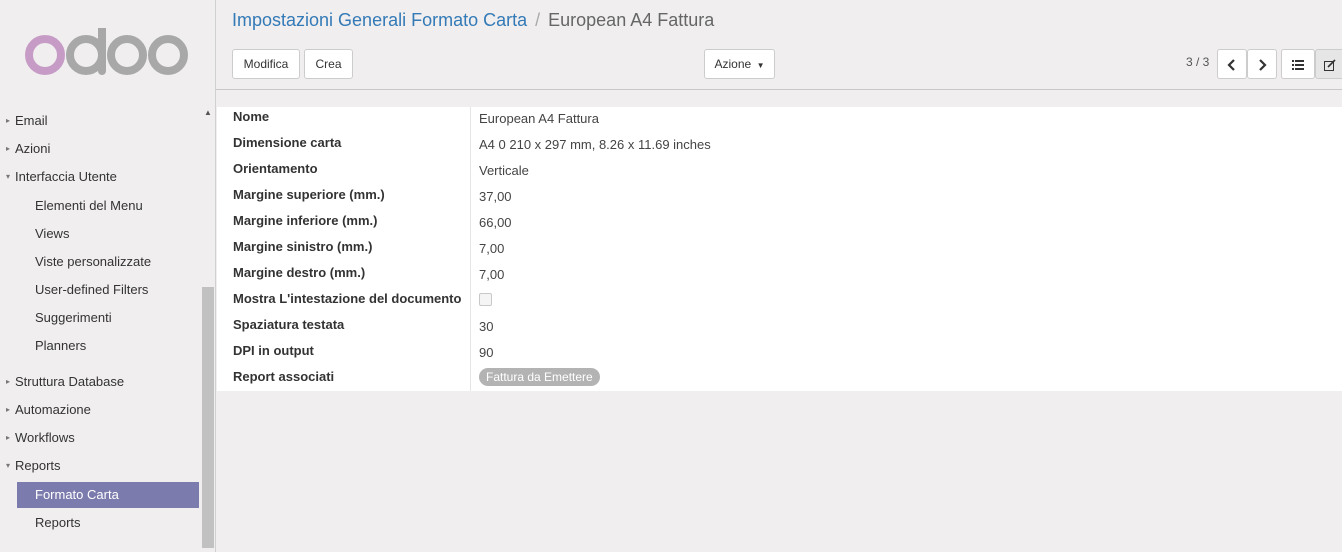 This screenshot has height=552, width=1342. What do you see at coordinates (328, 64) in the screenshot?
I see `create-button: Crea` at bounding box center [328, 64].